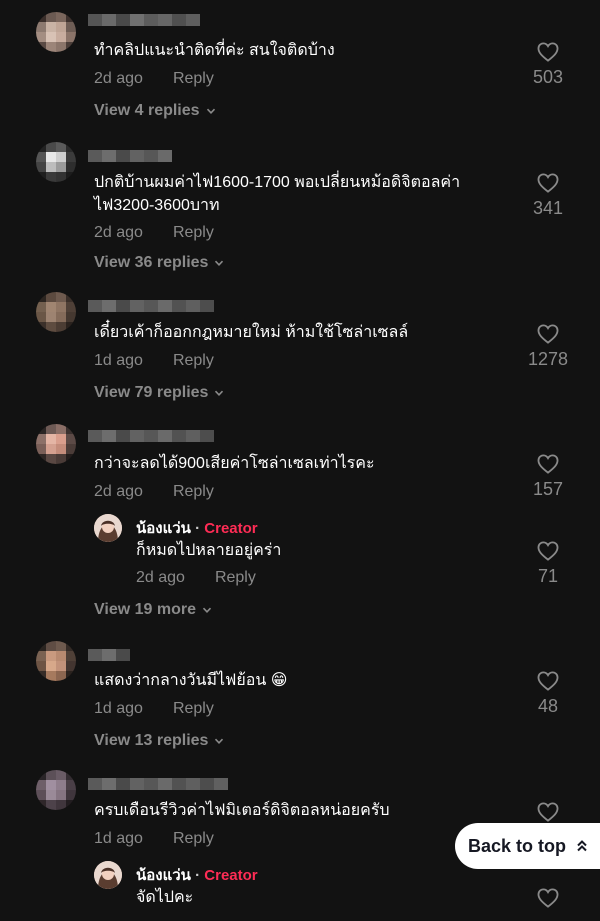 This screenshot has width=600, height=921. Describe the element at coordinates (548, 77) in the screenshot. I see `like-count: 503` at that location.